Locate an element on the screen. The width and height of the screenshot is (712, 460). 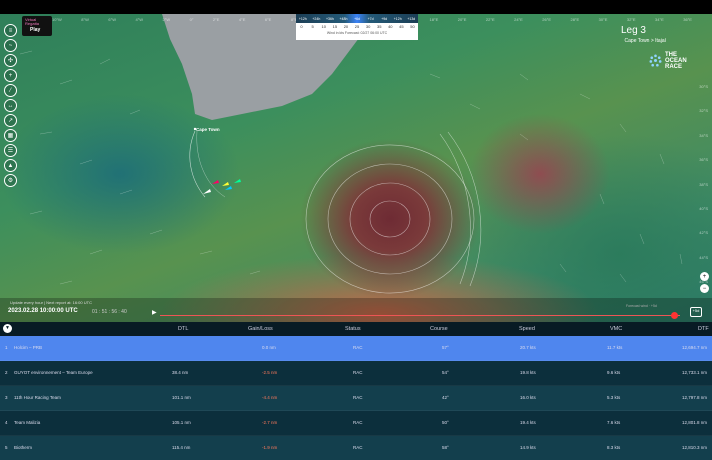
wind-icon: ~ is located at coordinates (10, 45).